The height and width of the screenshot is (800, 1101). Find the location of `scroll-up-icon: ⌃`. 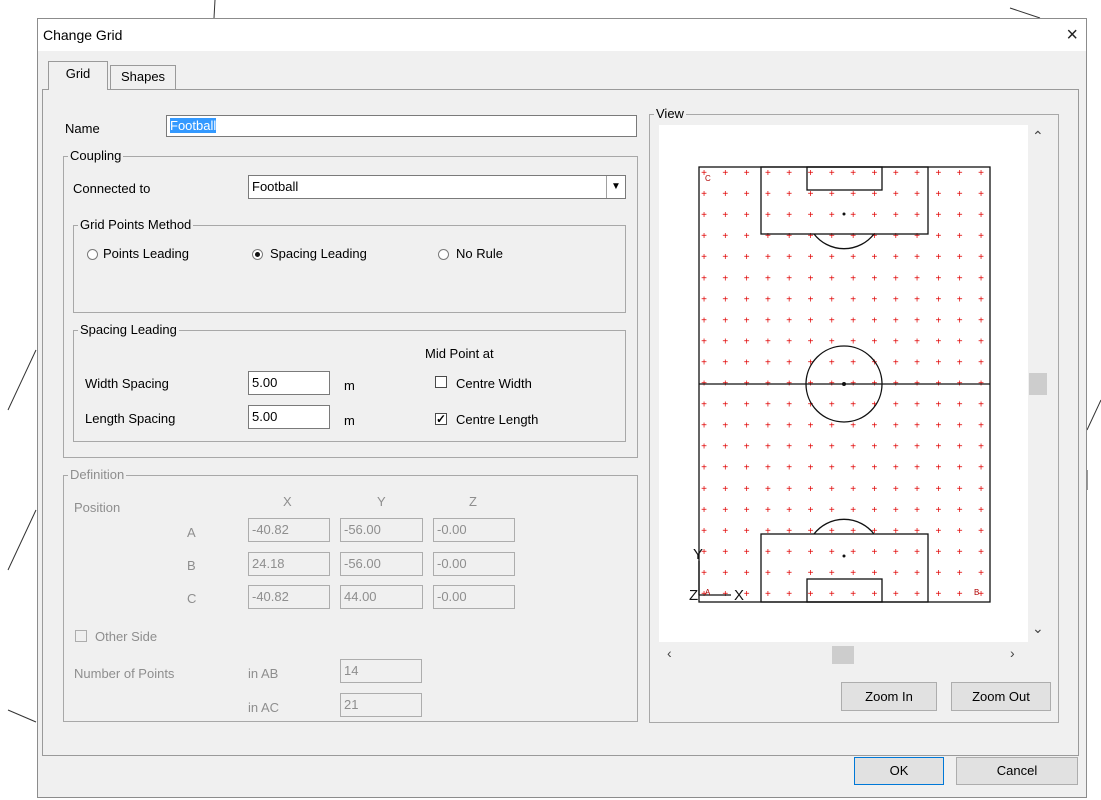

scroll-up-icon: ⌃ is located at coordinates (1038, 136).